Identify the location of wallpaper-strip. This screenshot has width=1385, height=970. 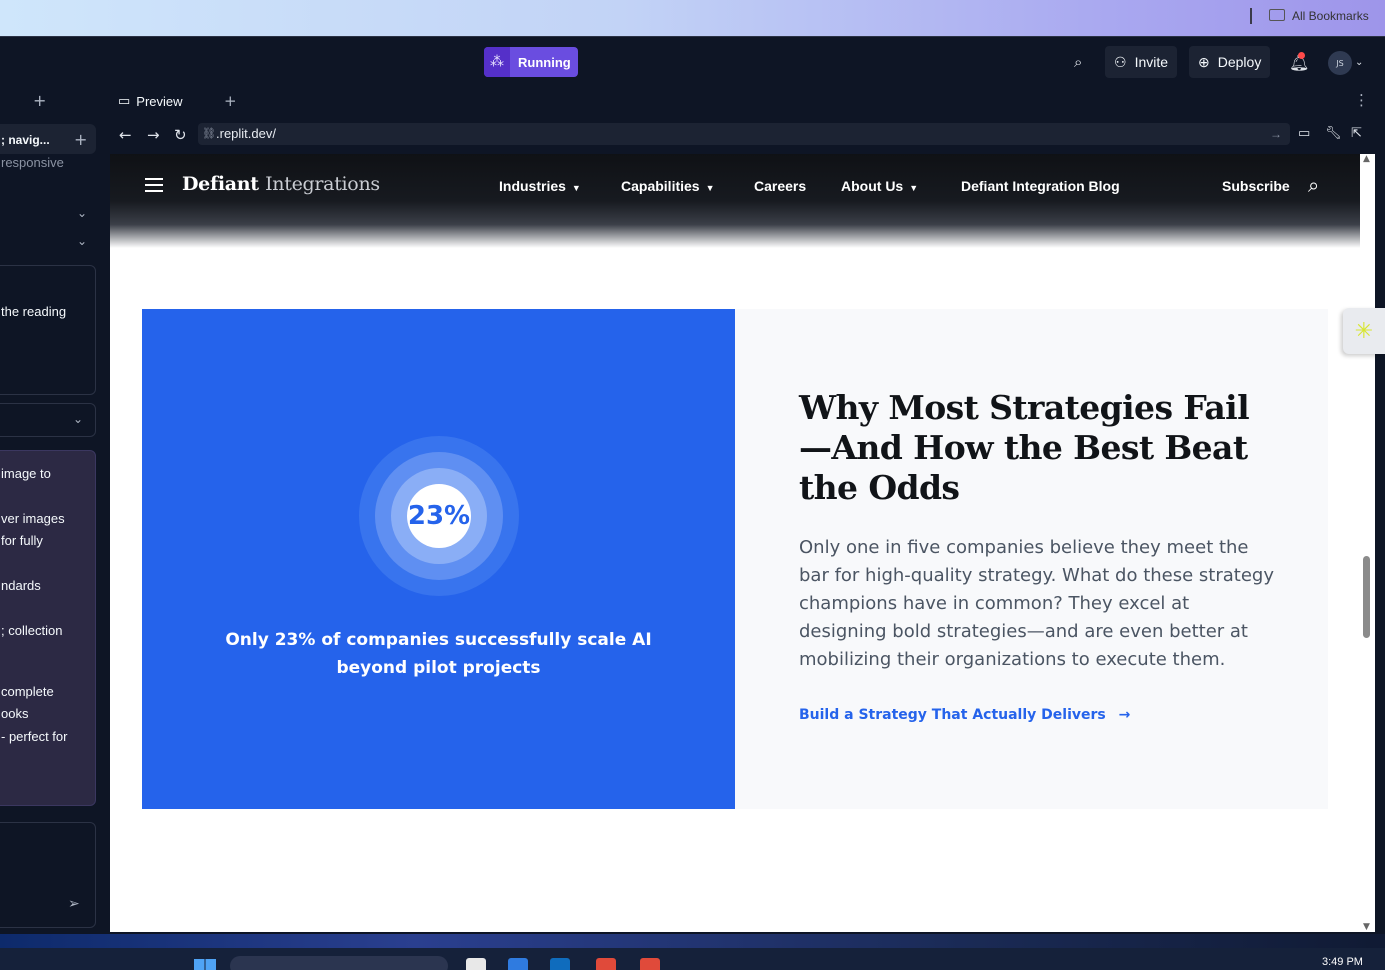
(692, 941).